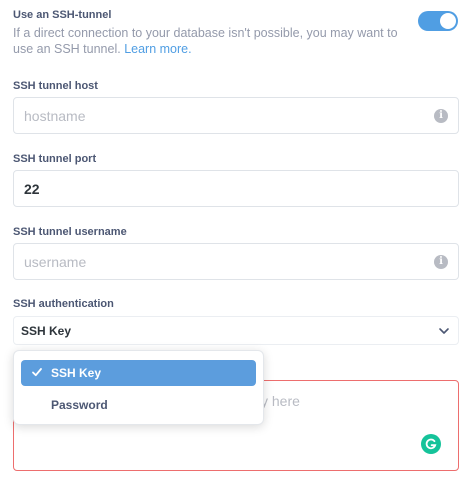  Describe the element at coordinates (444, 331) in the screenshot. I see `chevron-down-icon` at that location.